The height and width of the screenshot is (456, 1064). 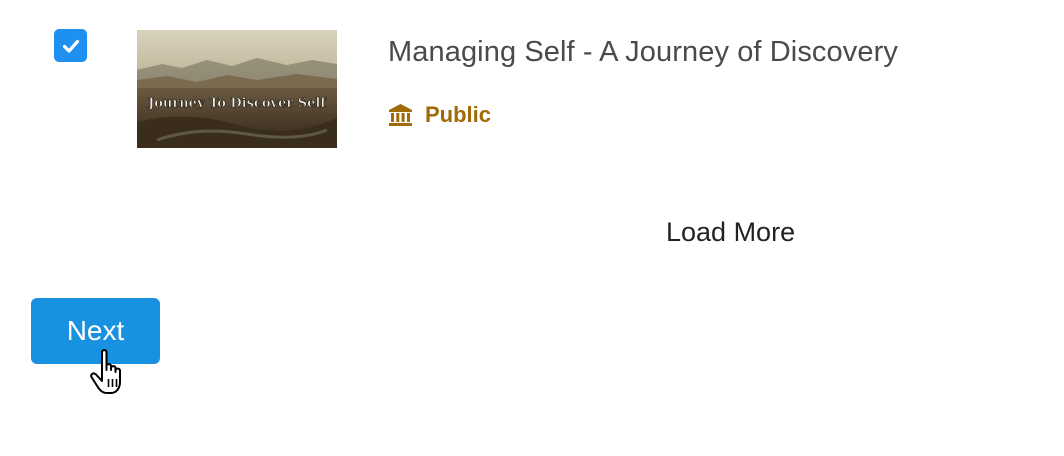 What do you see at coordinates (95, 331) in the screenshot?
I see `next-button: Next` at bounding box center [95, 331].